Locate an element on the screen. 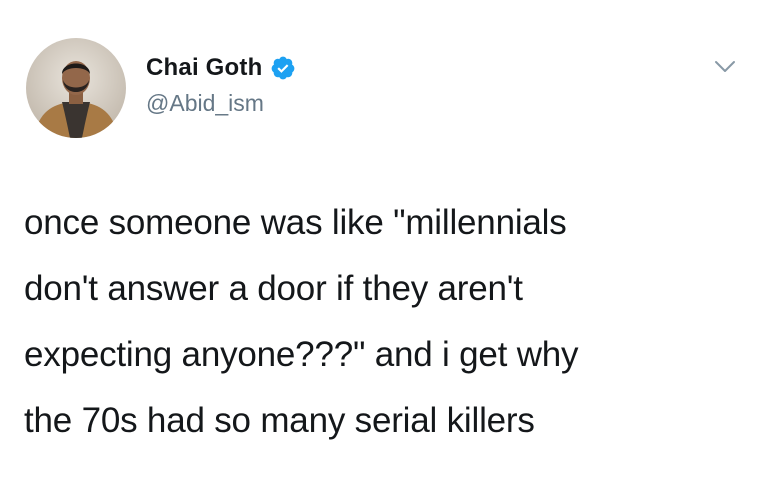 The height and width of the screenshot is (488, 760). tweet-text-line-3: expecting anyone???" and i get why is located at coordinates (301, 354).